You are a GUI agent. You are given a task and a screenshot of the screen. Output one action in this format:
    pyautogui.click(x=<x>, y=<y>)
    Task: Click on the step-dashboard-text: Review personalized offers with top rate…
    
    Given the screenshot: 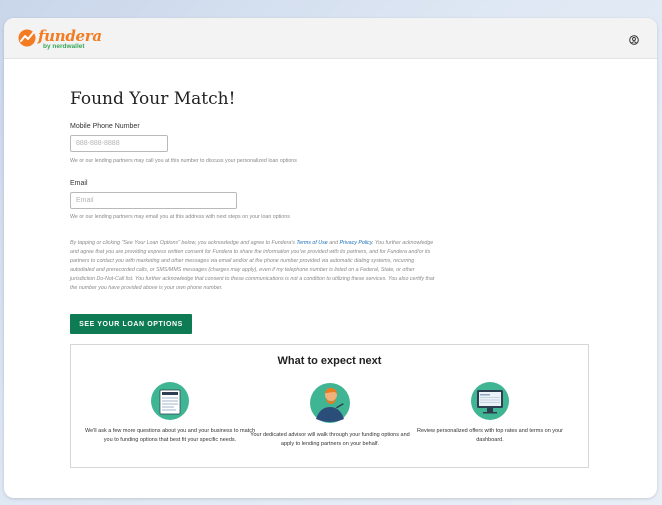 What is the action you would take?
    pyautogui.click(x=490, y=435)
    